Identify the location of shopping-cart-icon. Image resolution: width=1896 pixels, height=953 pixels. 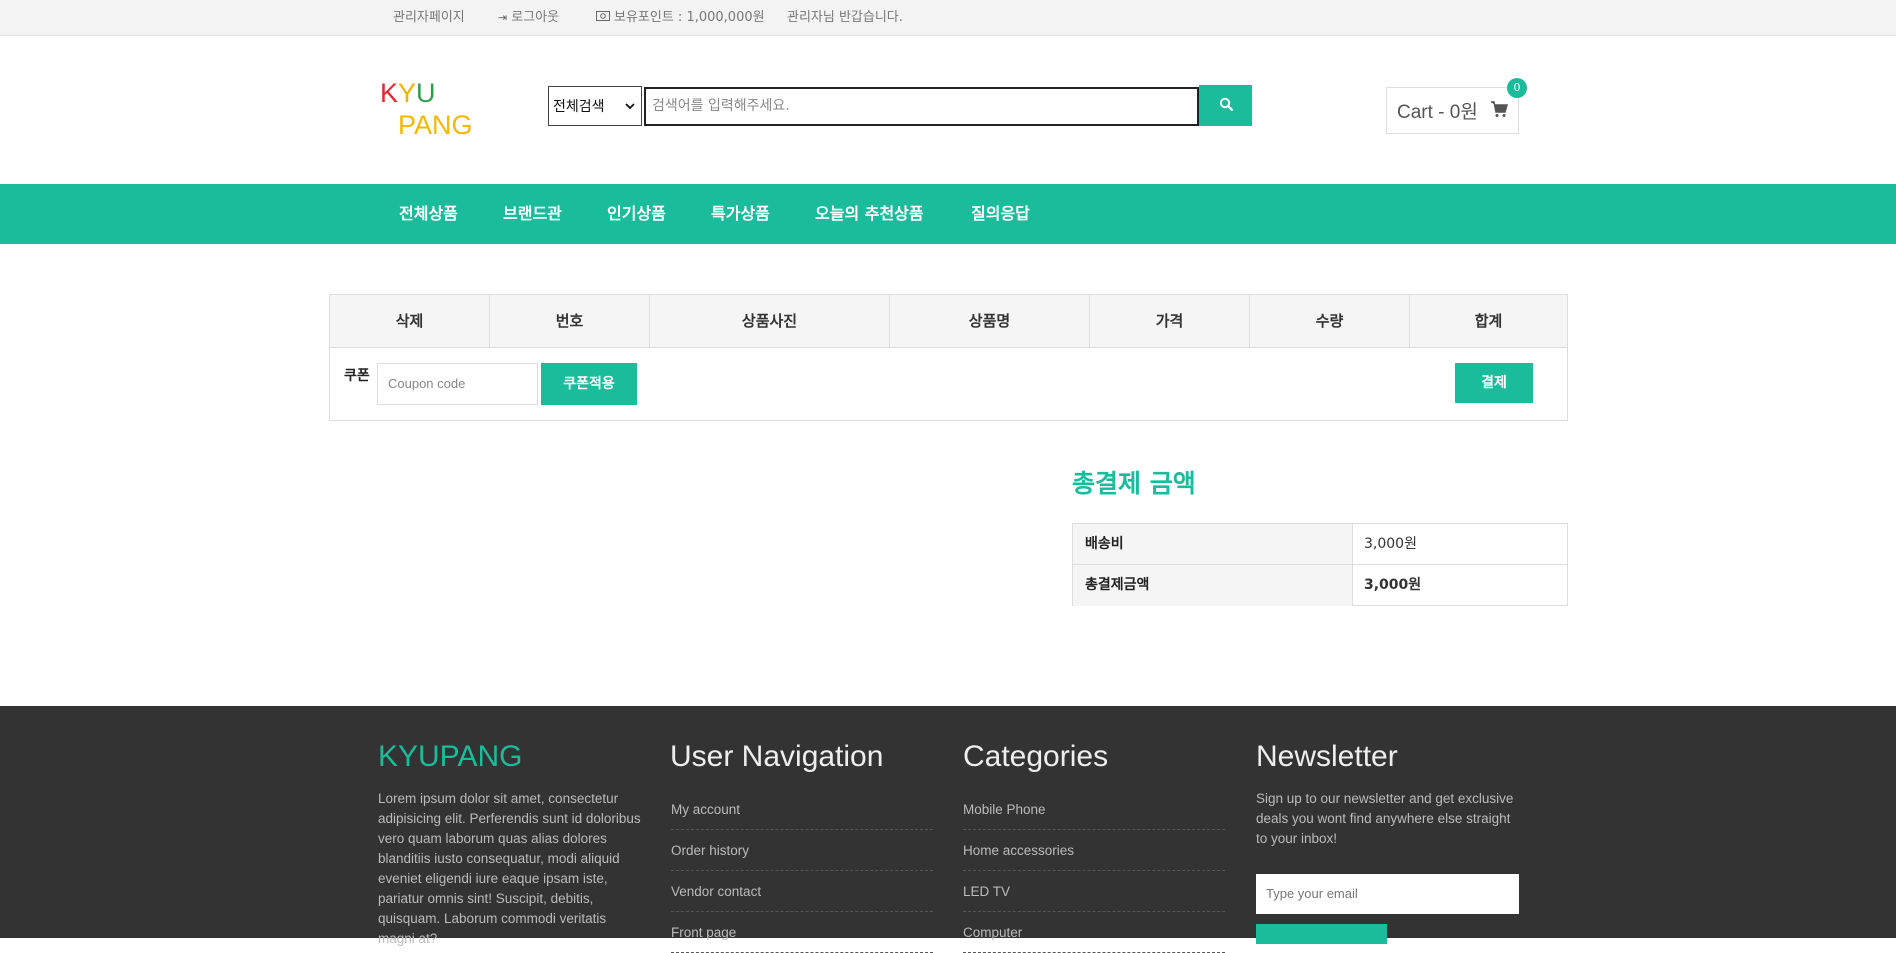
(1499, 112).